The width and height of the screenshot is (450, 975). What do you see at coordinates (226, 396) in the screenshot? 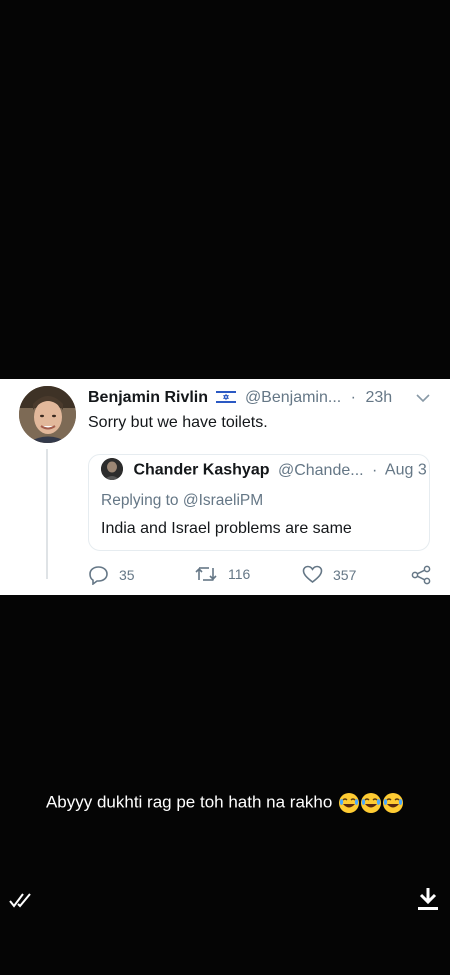
I see `israel-flag-icon` at bounding box center [226, 396].